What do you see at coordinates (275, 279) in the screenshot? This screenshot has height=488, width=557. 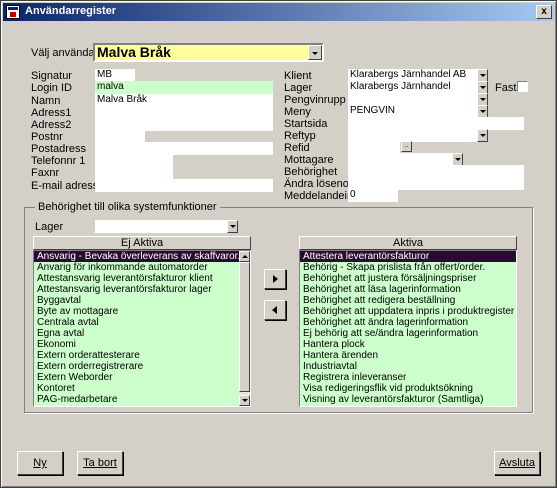 I see `move-to-active-button` at bounding box center [275, 279].